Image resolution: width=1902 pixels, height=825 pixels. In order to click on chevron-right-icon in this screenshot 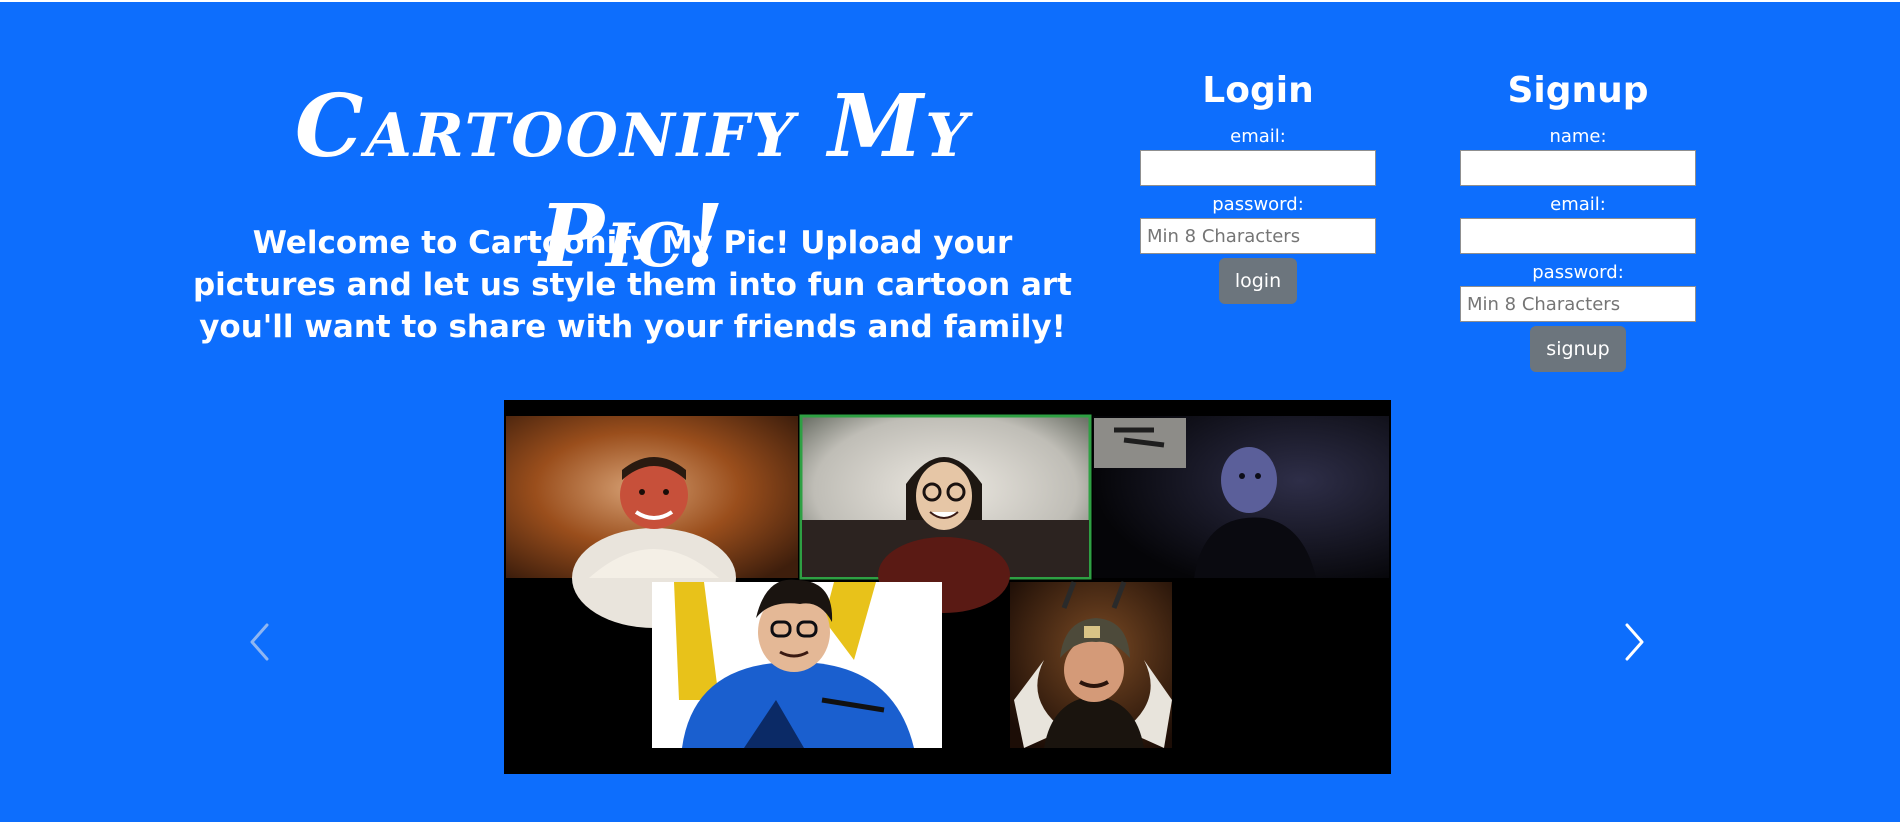, I will do `click(1634, 642)`.